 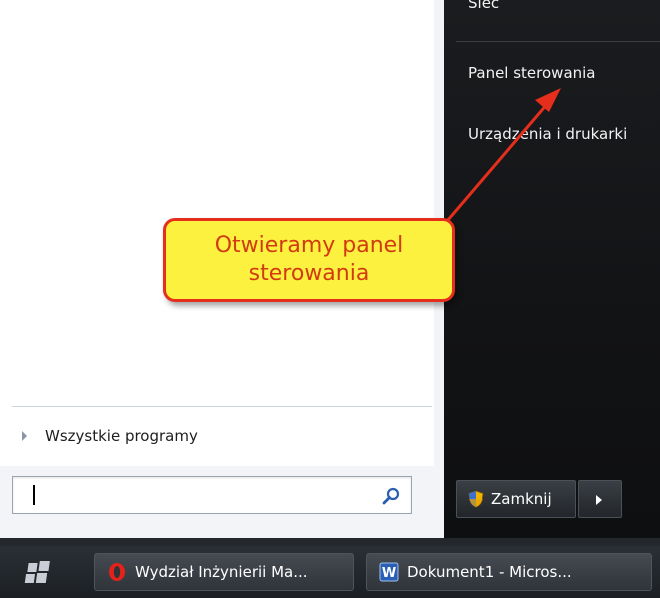 What do you see at coordinates (483, 6) in the screenshot?
I see `menu-item-network: Sieć` at bounding box center [483, 6].